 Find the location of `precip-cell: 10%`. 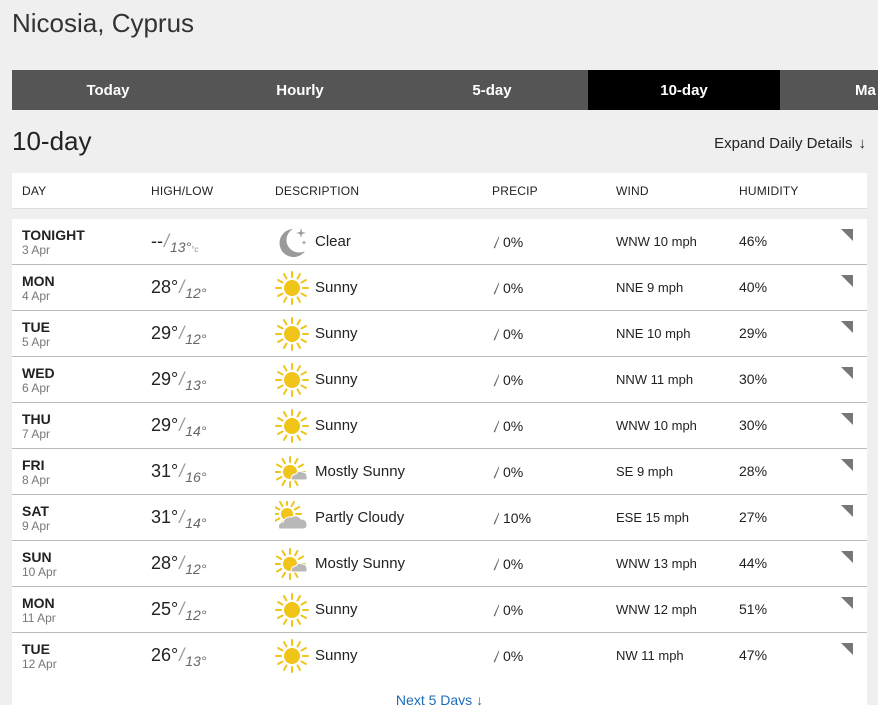

precip-cell: 10% is located at coordinates (554, 518).